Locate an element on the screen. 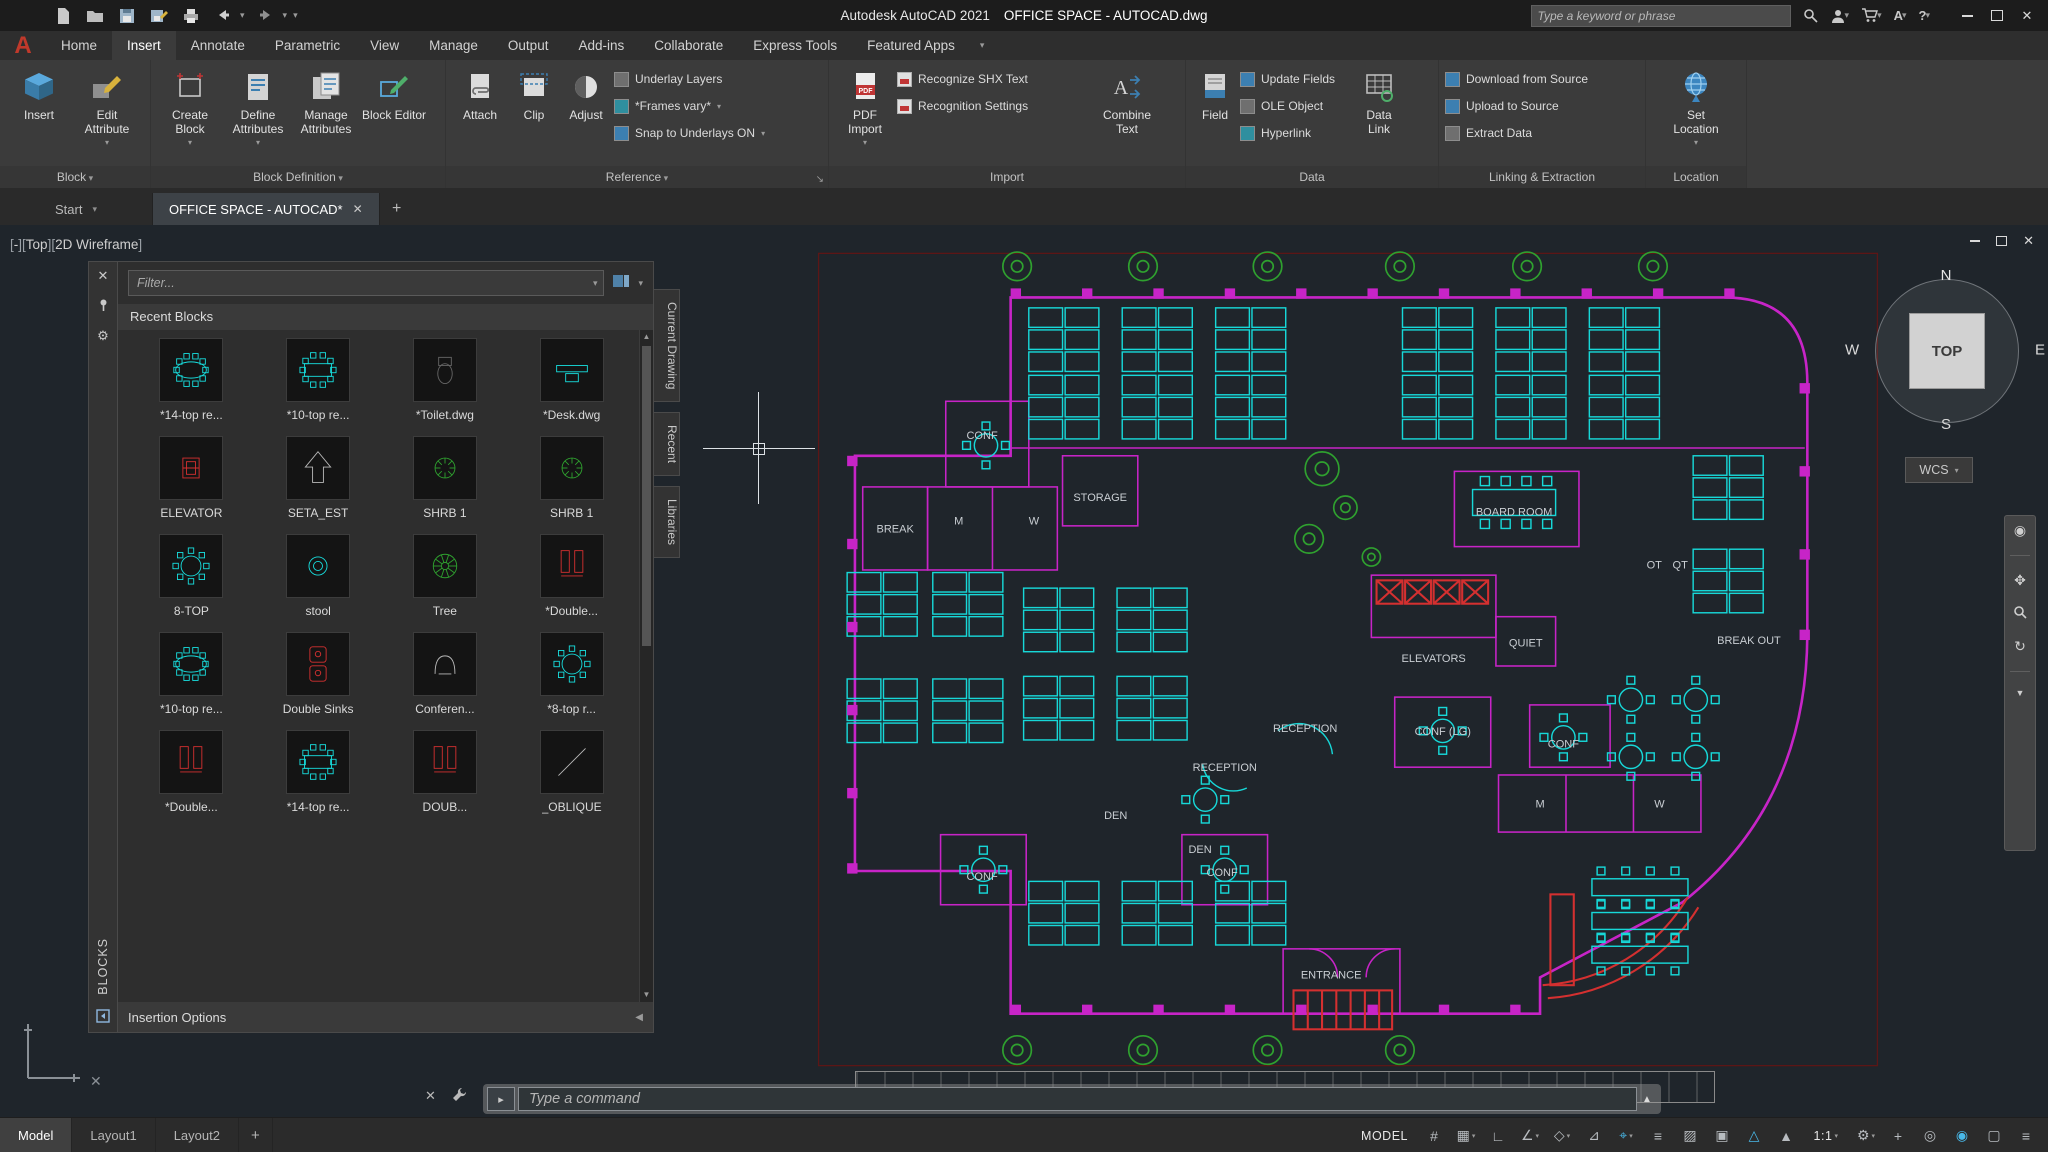  annotation-scale-icon: 1:1 ▾ is located at coordinates (1826, 1135).